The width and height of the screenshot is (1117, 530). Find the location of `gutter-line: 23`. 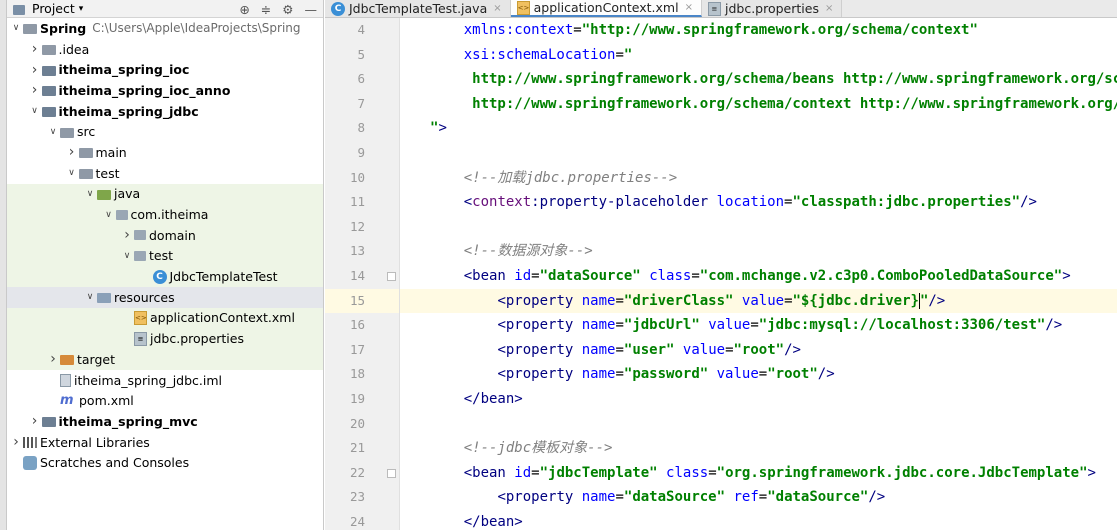

gutter-line: 23 is located at coordinates (362, 497).